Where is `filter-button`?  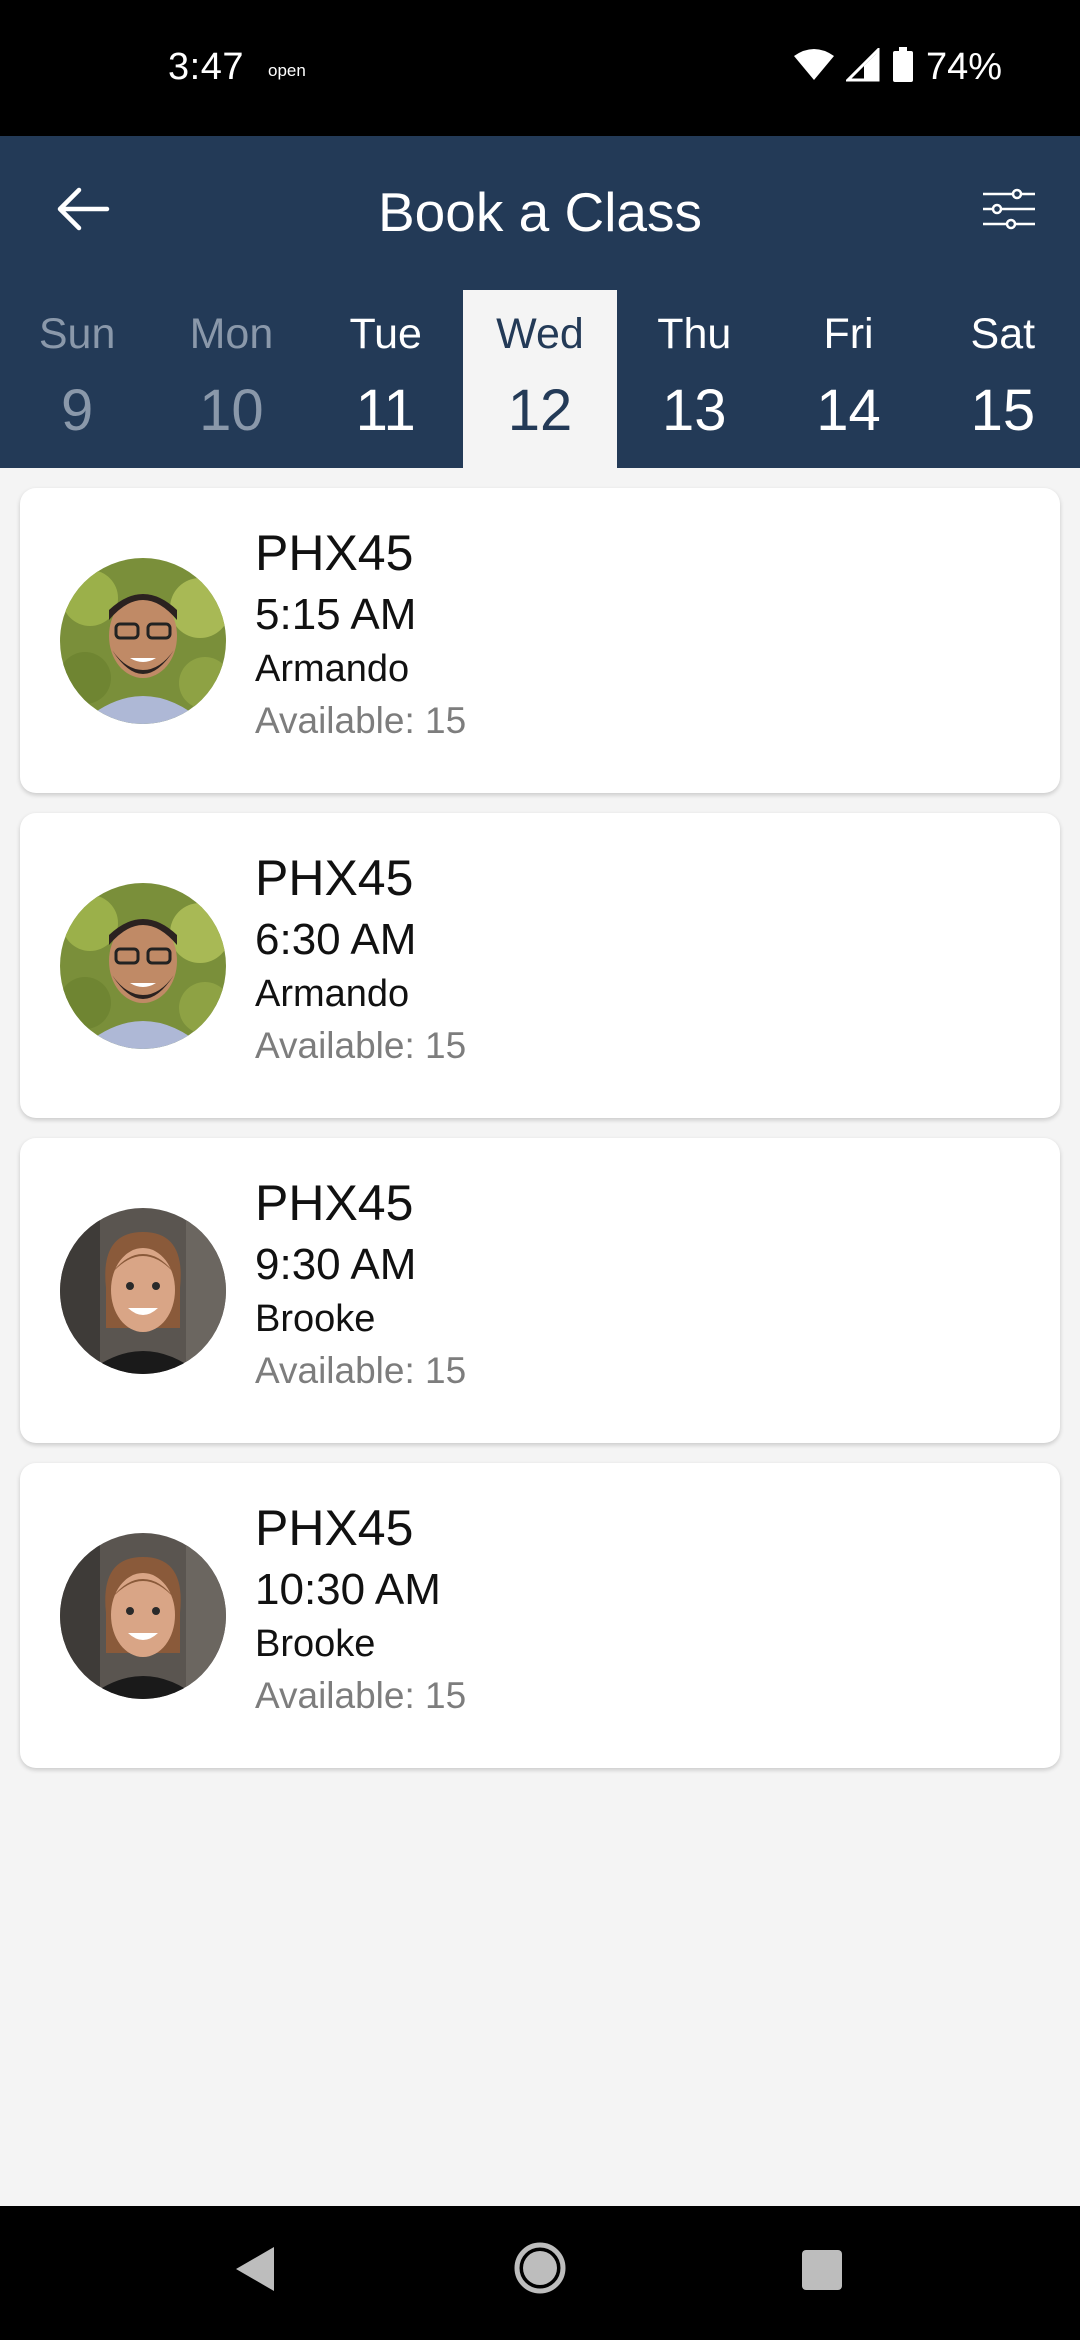 filter-button is located at coordinates (1009, 211).